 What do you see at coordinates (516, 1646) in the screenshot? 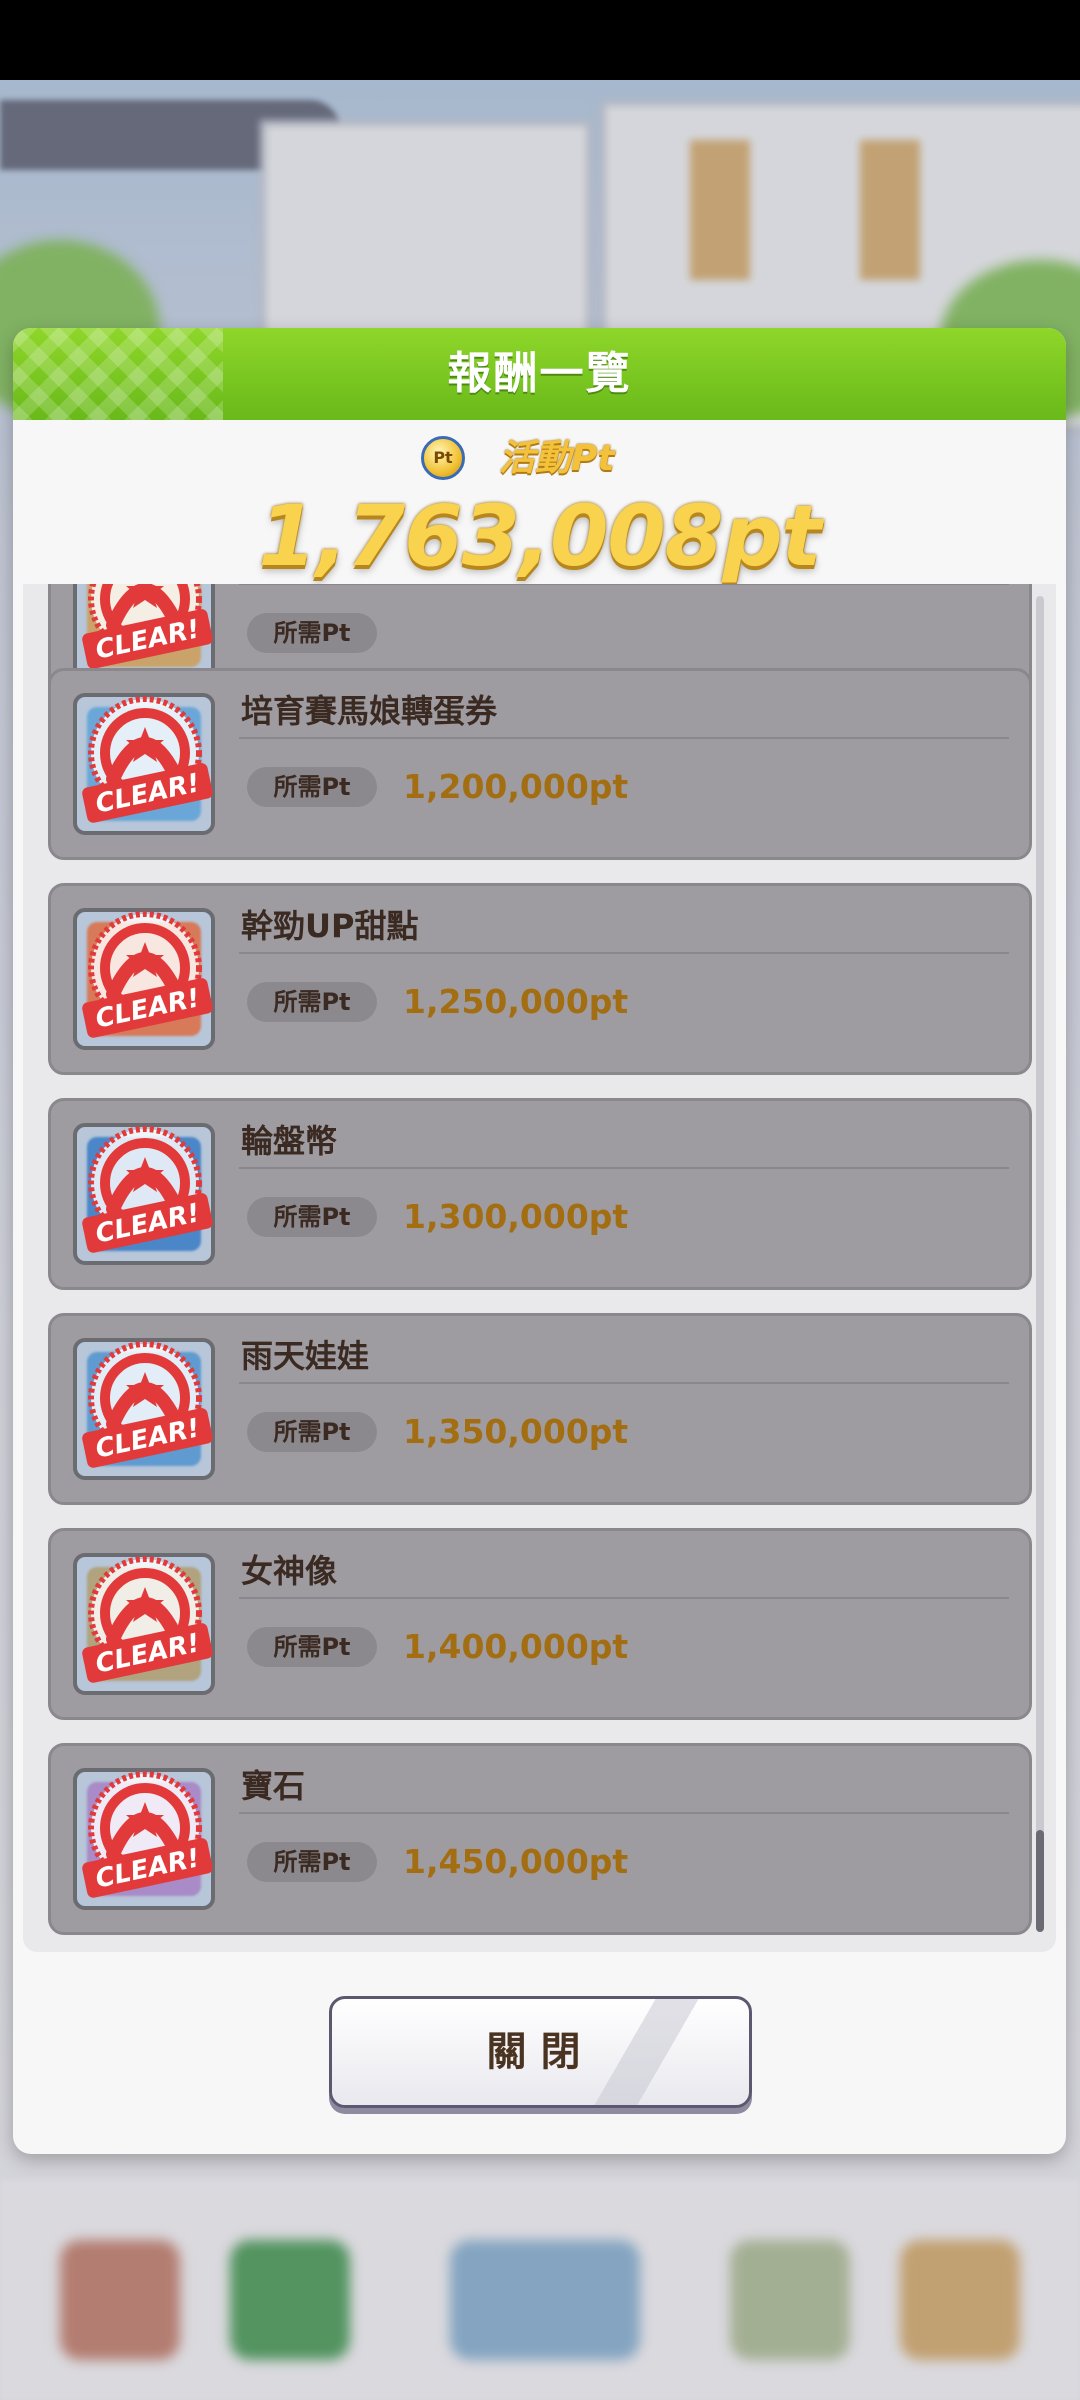
I see `required-pt-value: 1,400,000pt` at bounding box center [516, 1646].